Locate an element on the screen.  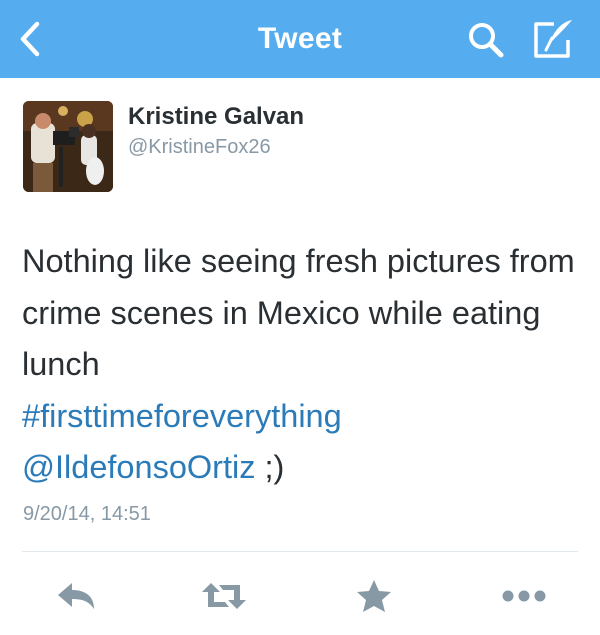
compose-button is located at coordinates (554, 39).